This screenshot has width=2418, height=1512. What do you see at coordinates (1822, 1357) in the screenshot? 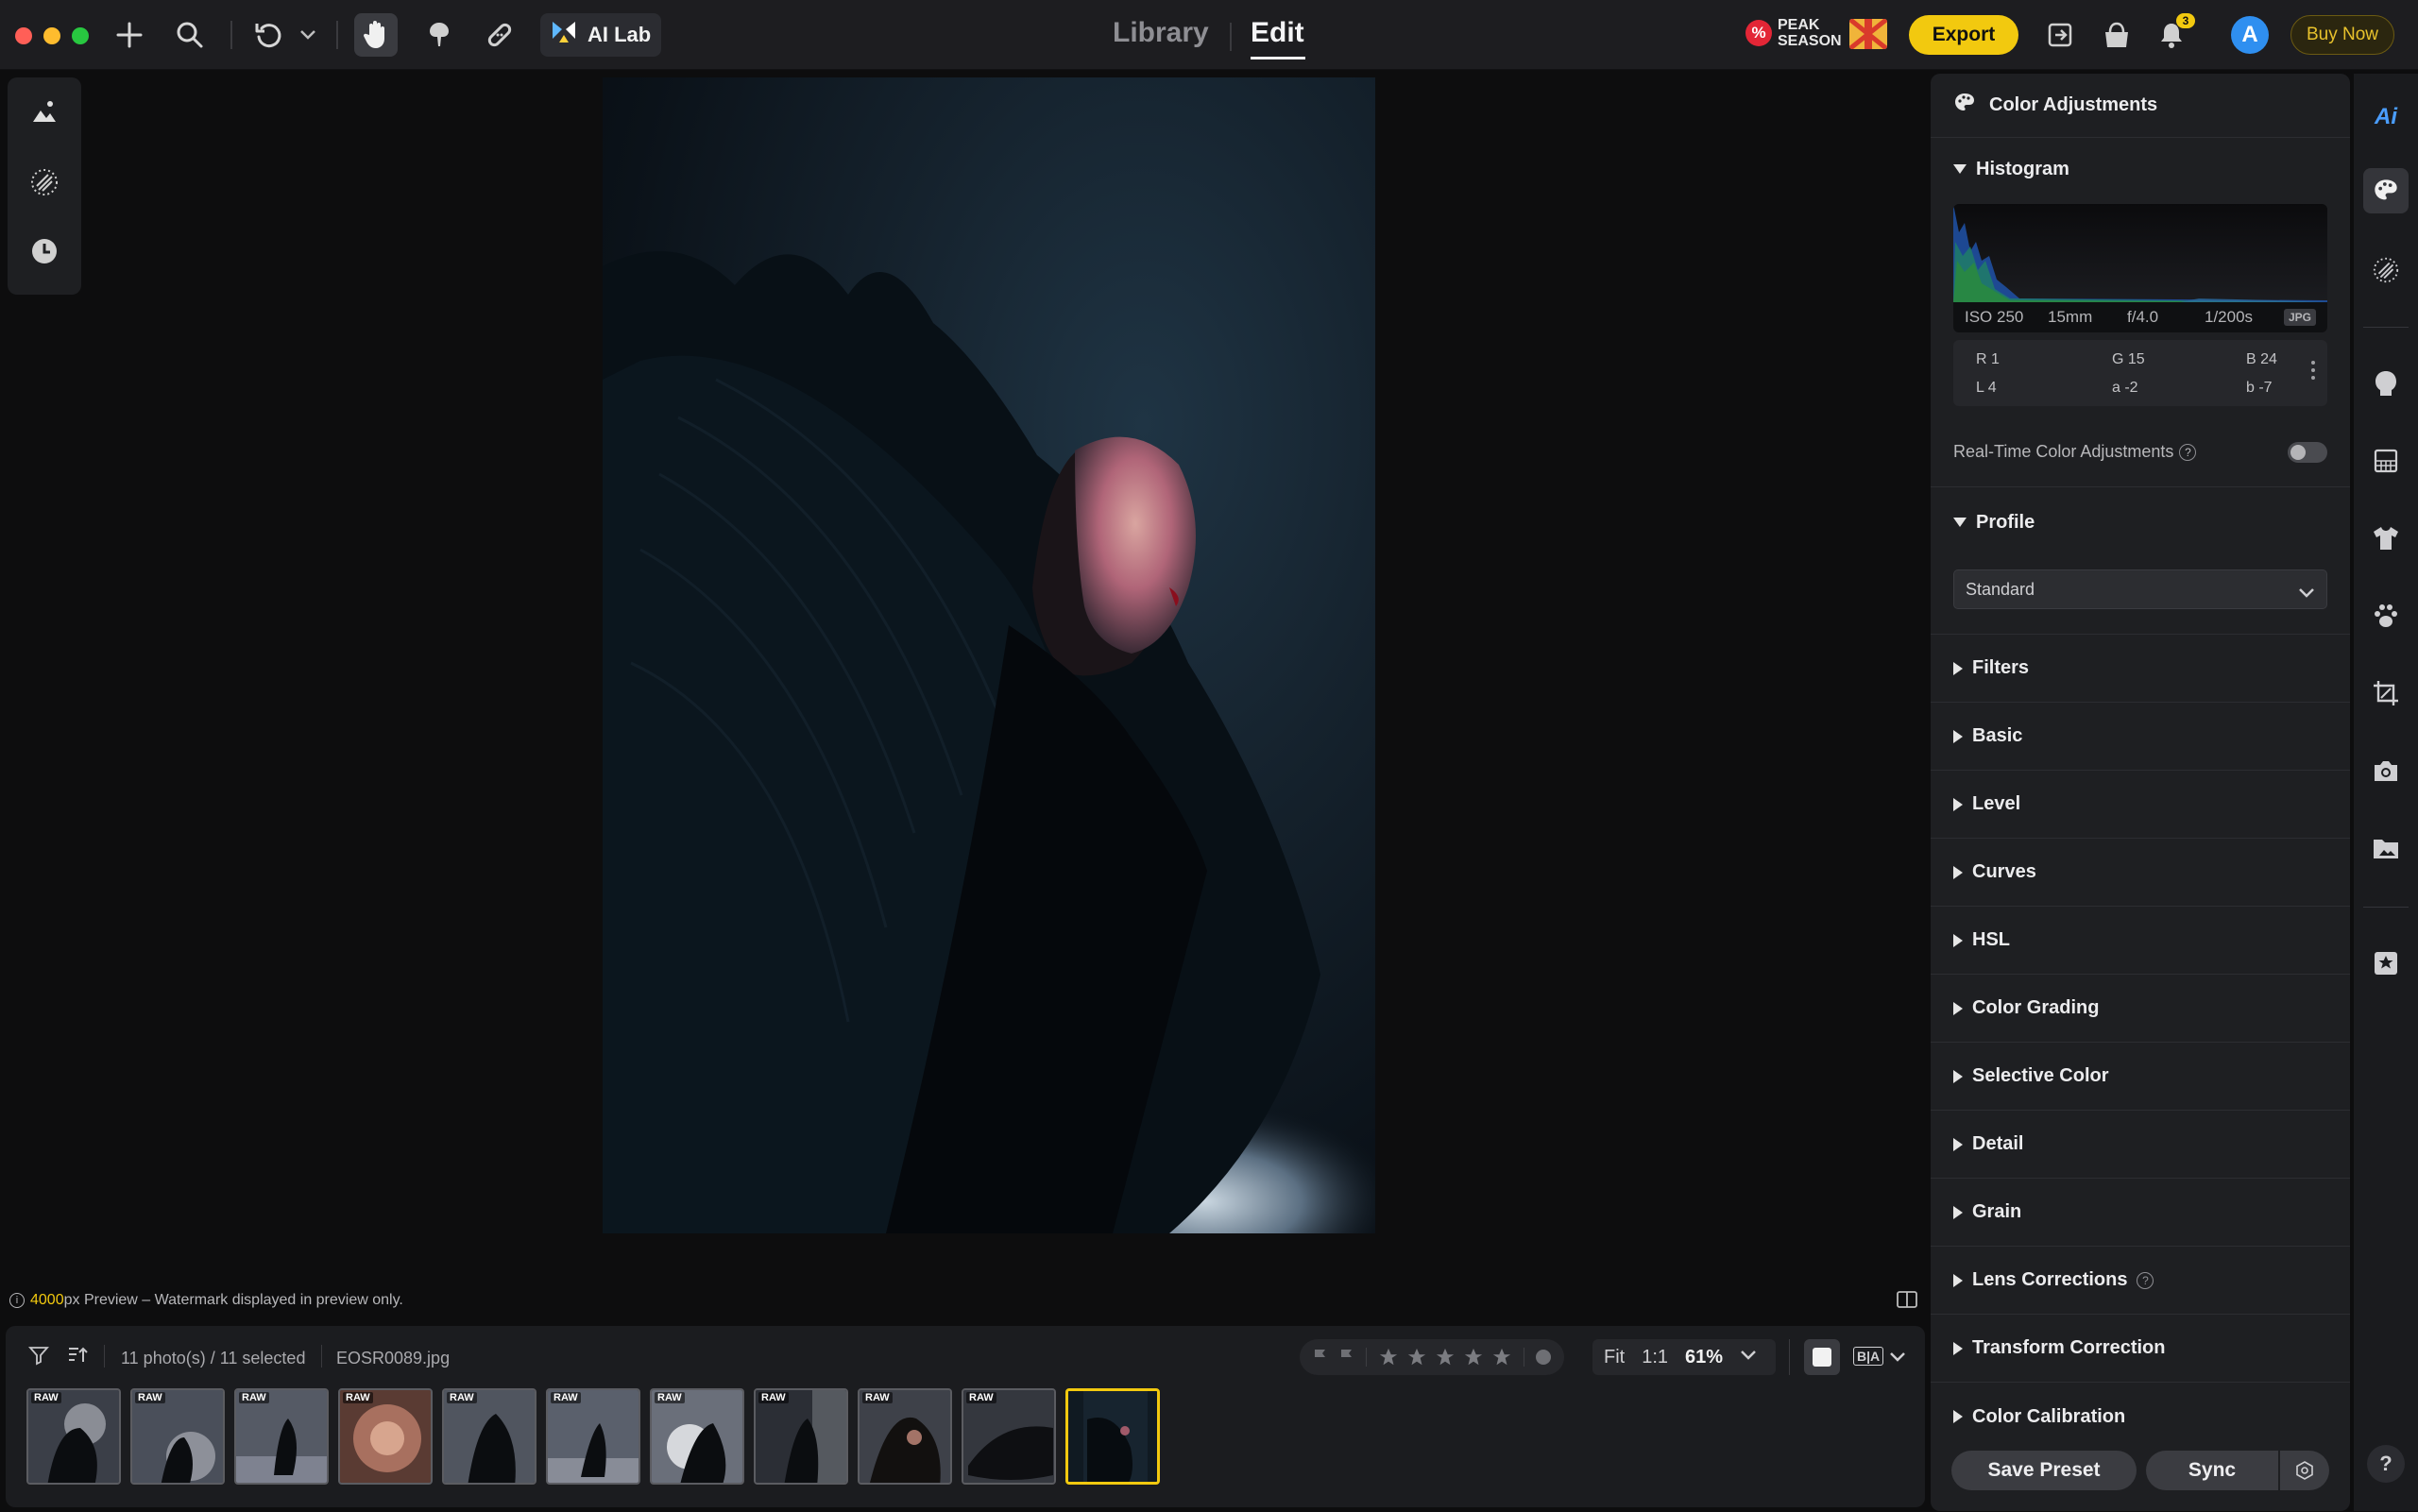
I see `single-view-icon` at bounding box center [1822, 1357].